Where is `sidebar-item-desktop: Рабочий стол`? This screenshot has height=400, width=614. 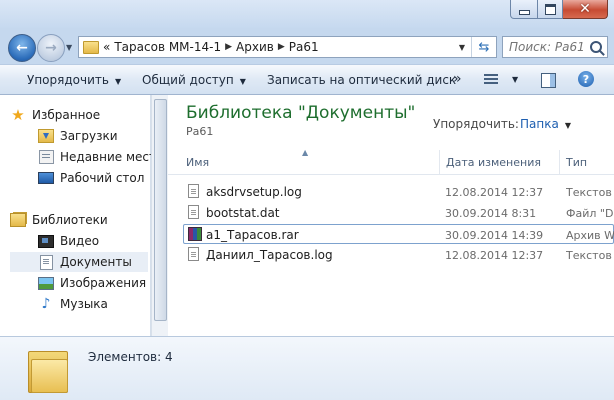 sidebar-item-desktop: Рабочий стол is located at coordinates (93, 178).